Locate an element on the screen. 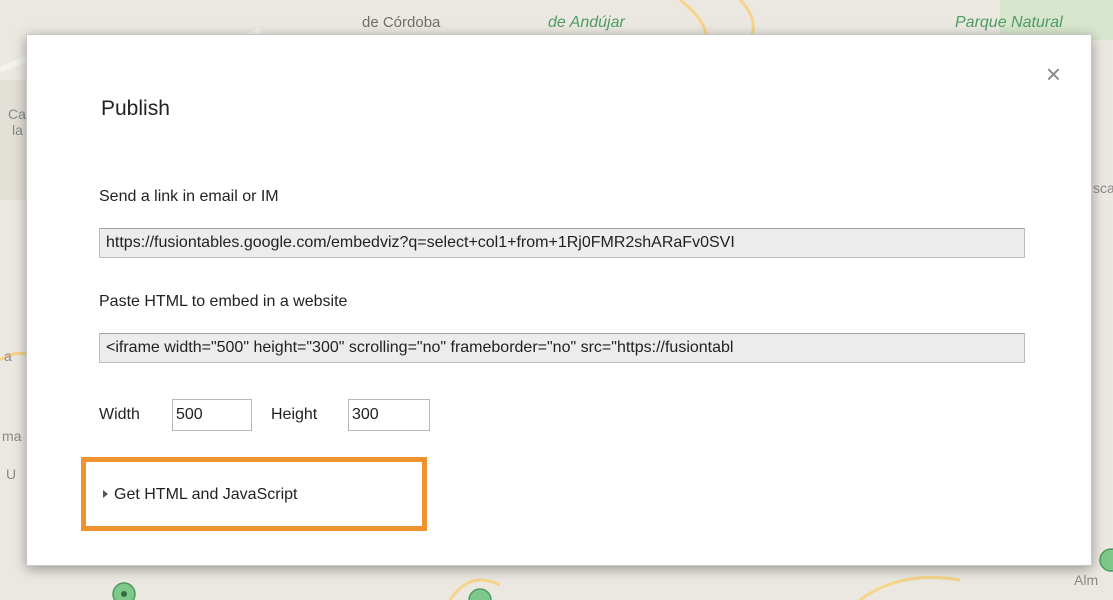 This screenshot has height=600, width=1113. embed-section-label: Paste HTML to embed in a website is located at coordinates (223, 301).